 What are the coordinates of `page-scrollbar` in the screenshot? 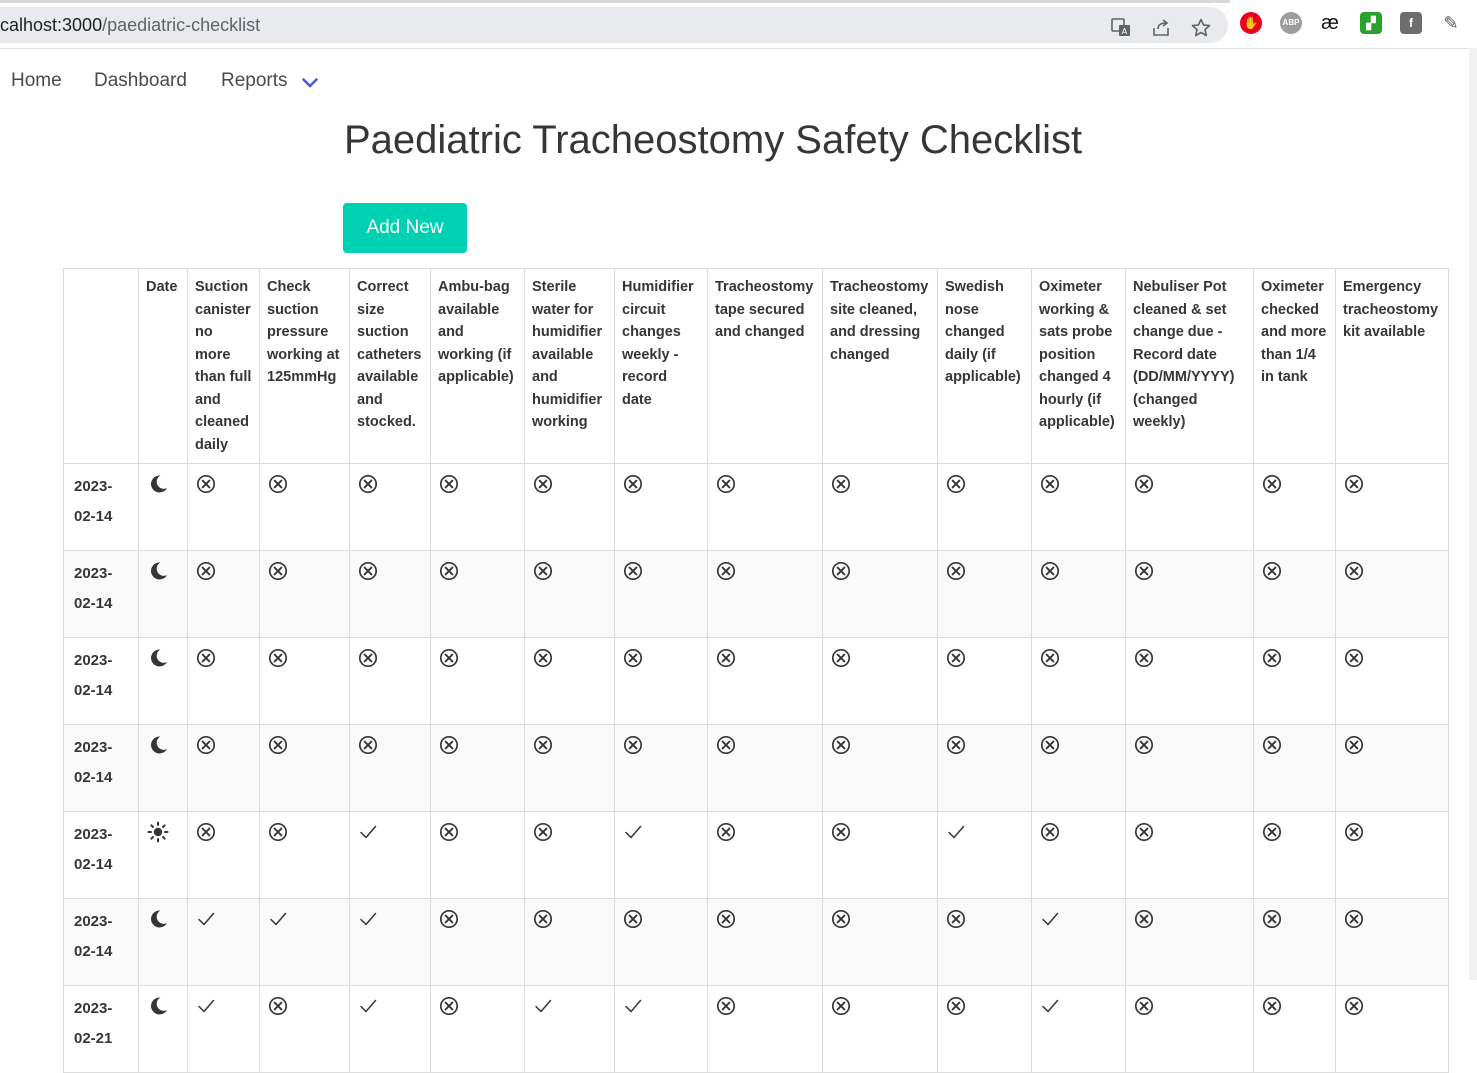 It's located at (1473, 514).